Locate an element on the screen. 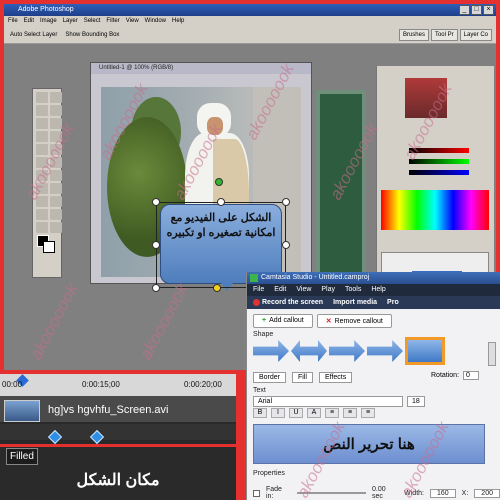 Image resolution: width=500 pixels, height=500 pixels. clip-thumbnail is located at coordinates (22, 411).